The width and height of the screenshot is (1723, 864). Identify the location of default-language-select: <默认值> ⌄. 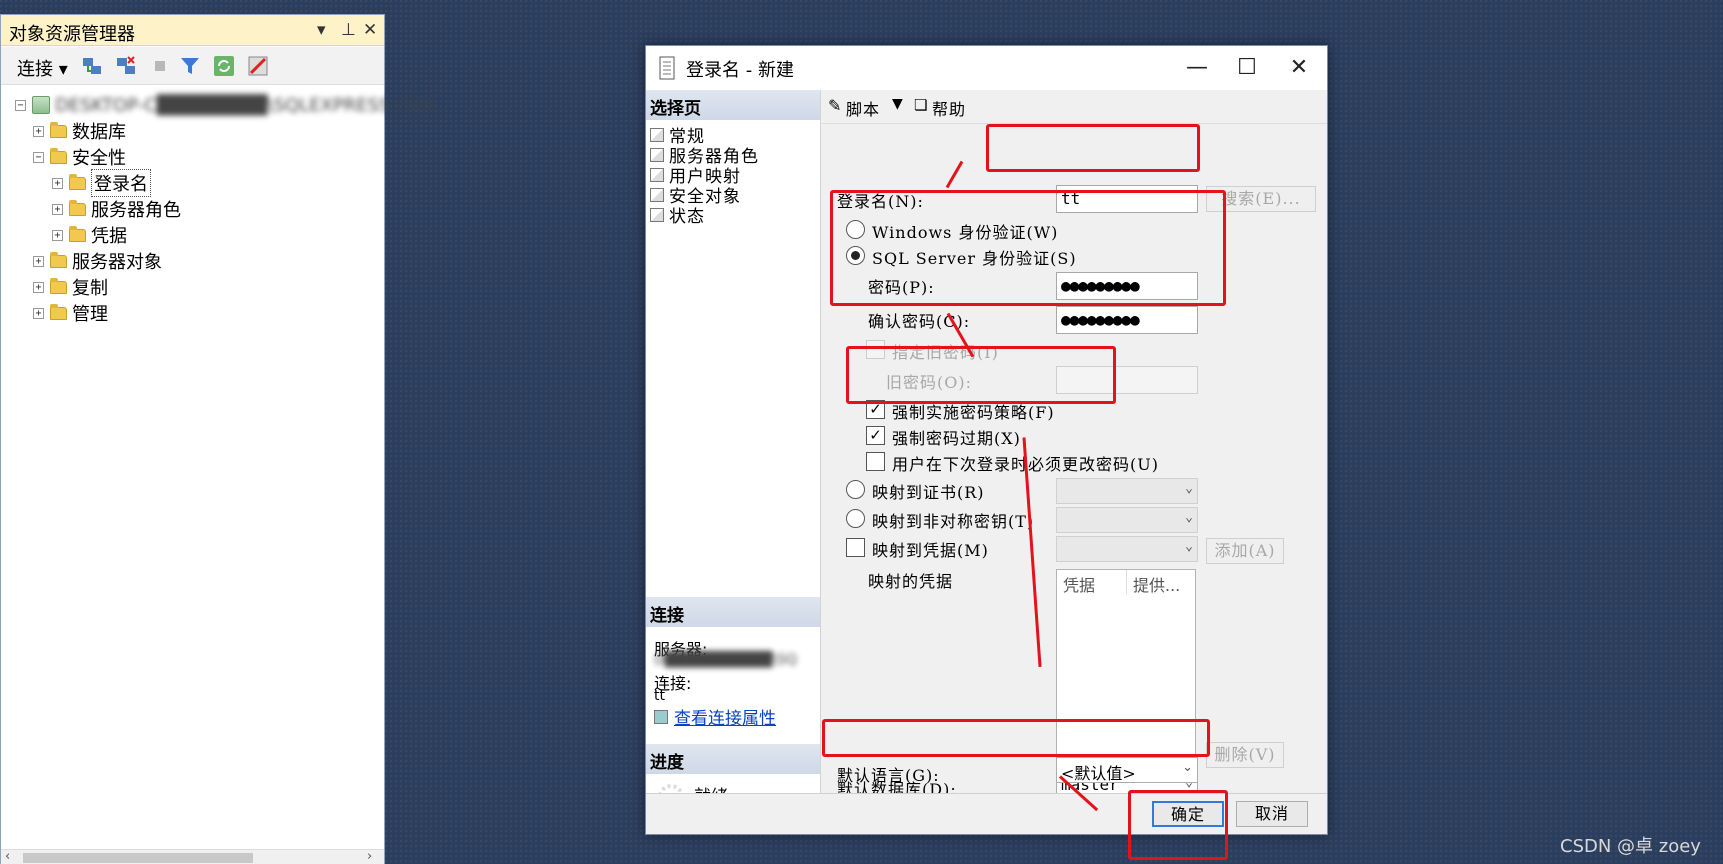
(1127, 770).